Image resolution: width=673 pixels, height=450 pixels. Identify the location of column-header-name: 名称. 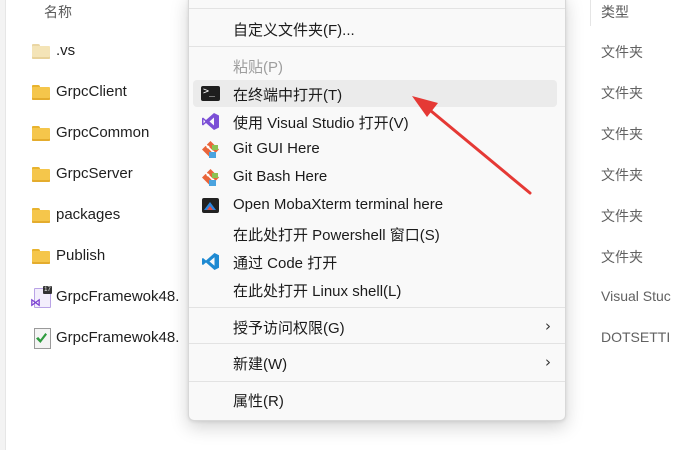
(58, 12).